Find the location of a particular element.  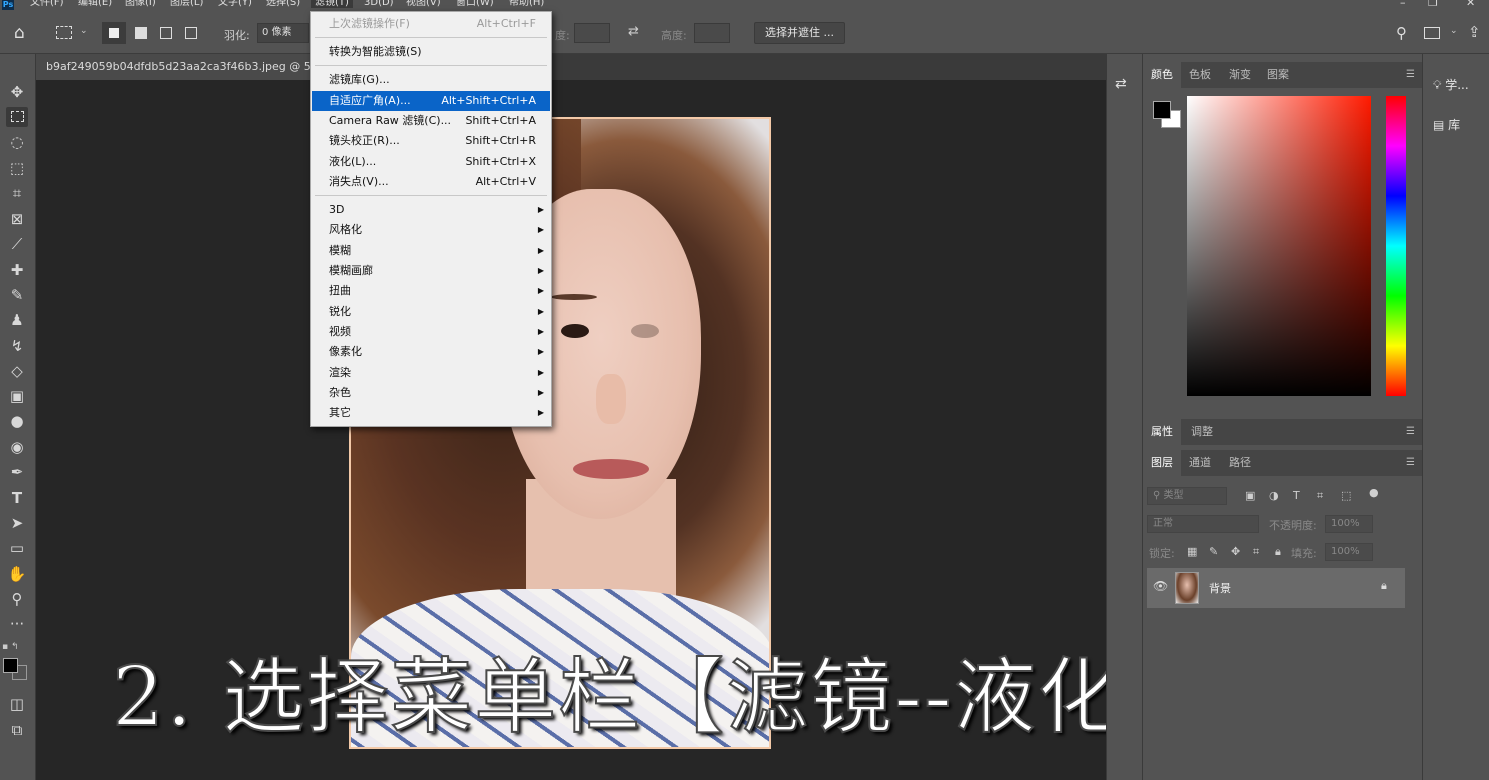

filter-menu-item: 像素化 ▶ is located at coordinates (431, 352).